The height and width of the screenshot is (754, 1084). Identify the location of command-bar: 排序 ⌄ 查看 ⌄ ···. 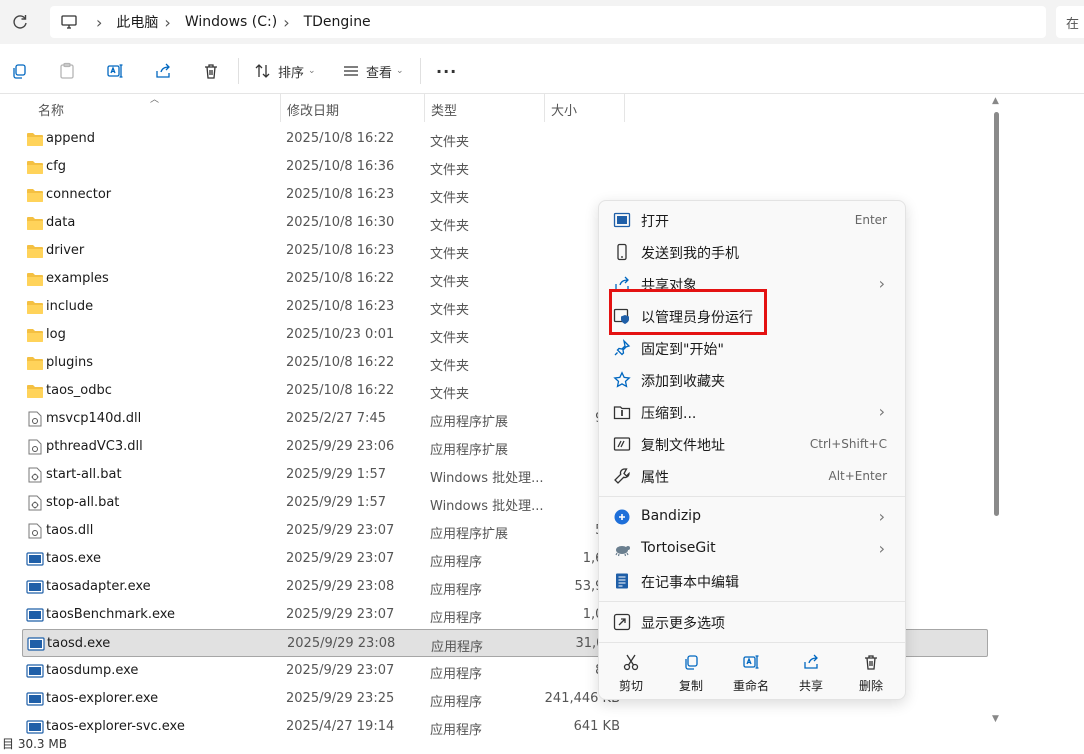
(542, 71).